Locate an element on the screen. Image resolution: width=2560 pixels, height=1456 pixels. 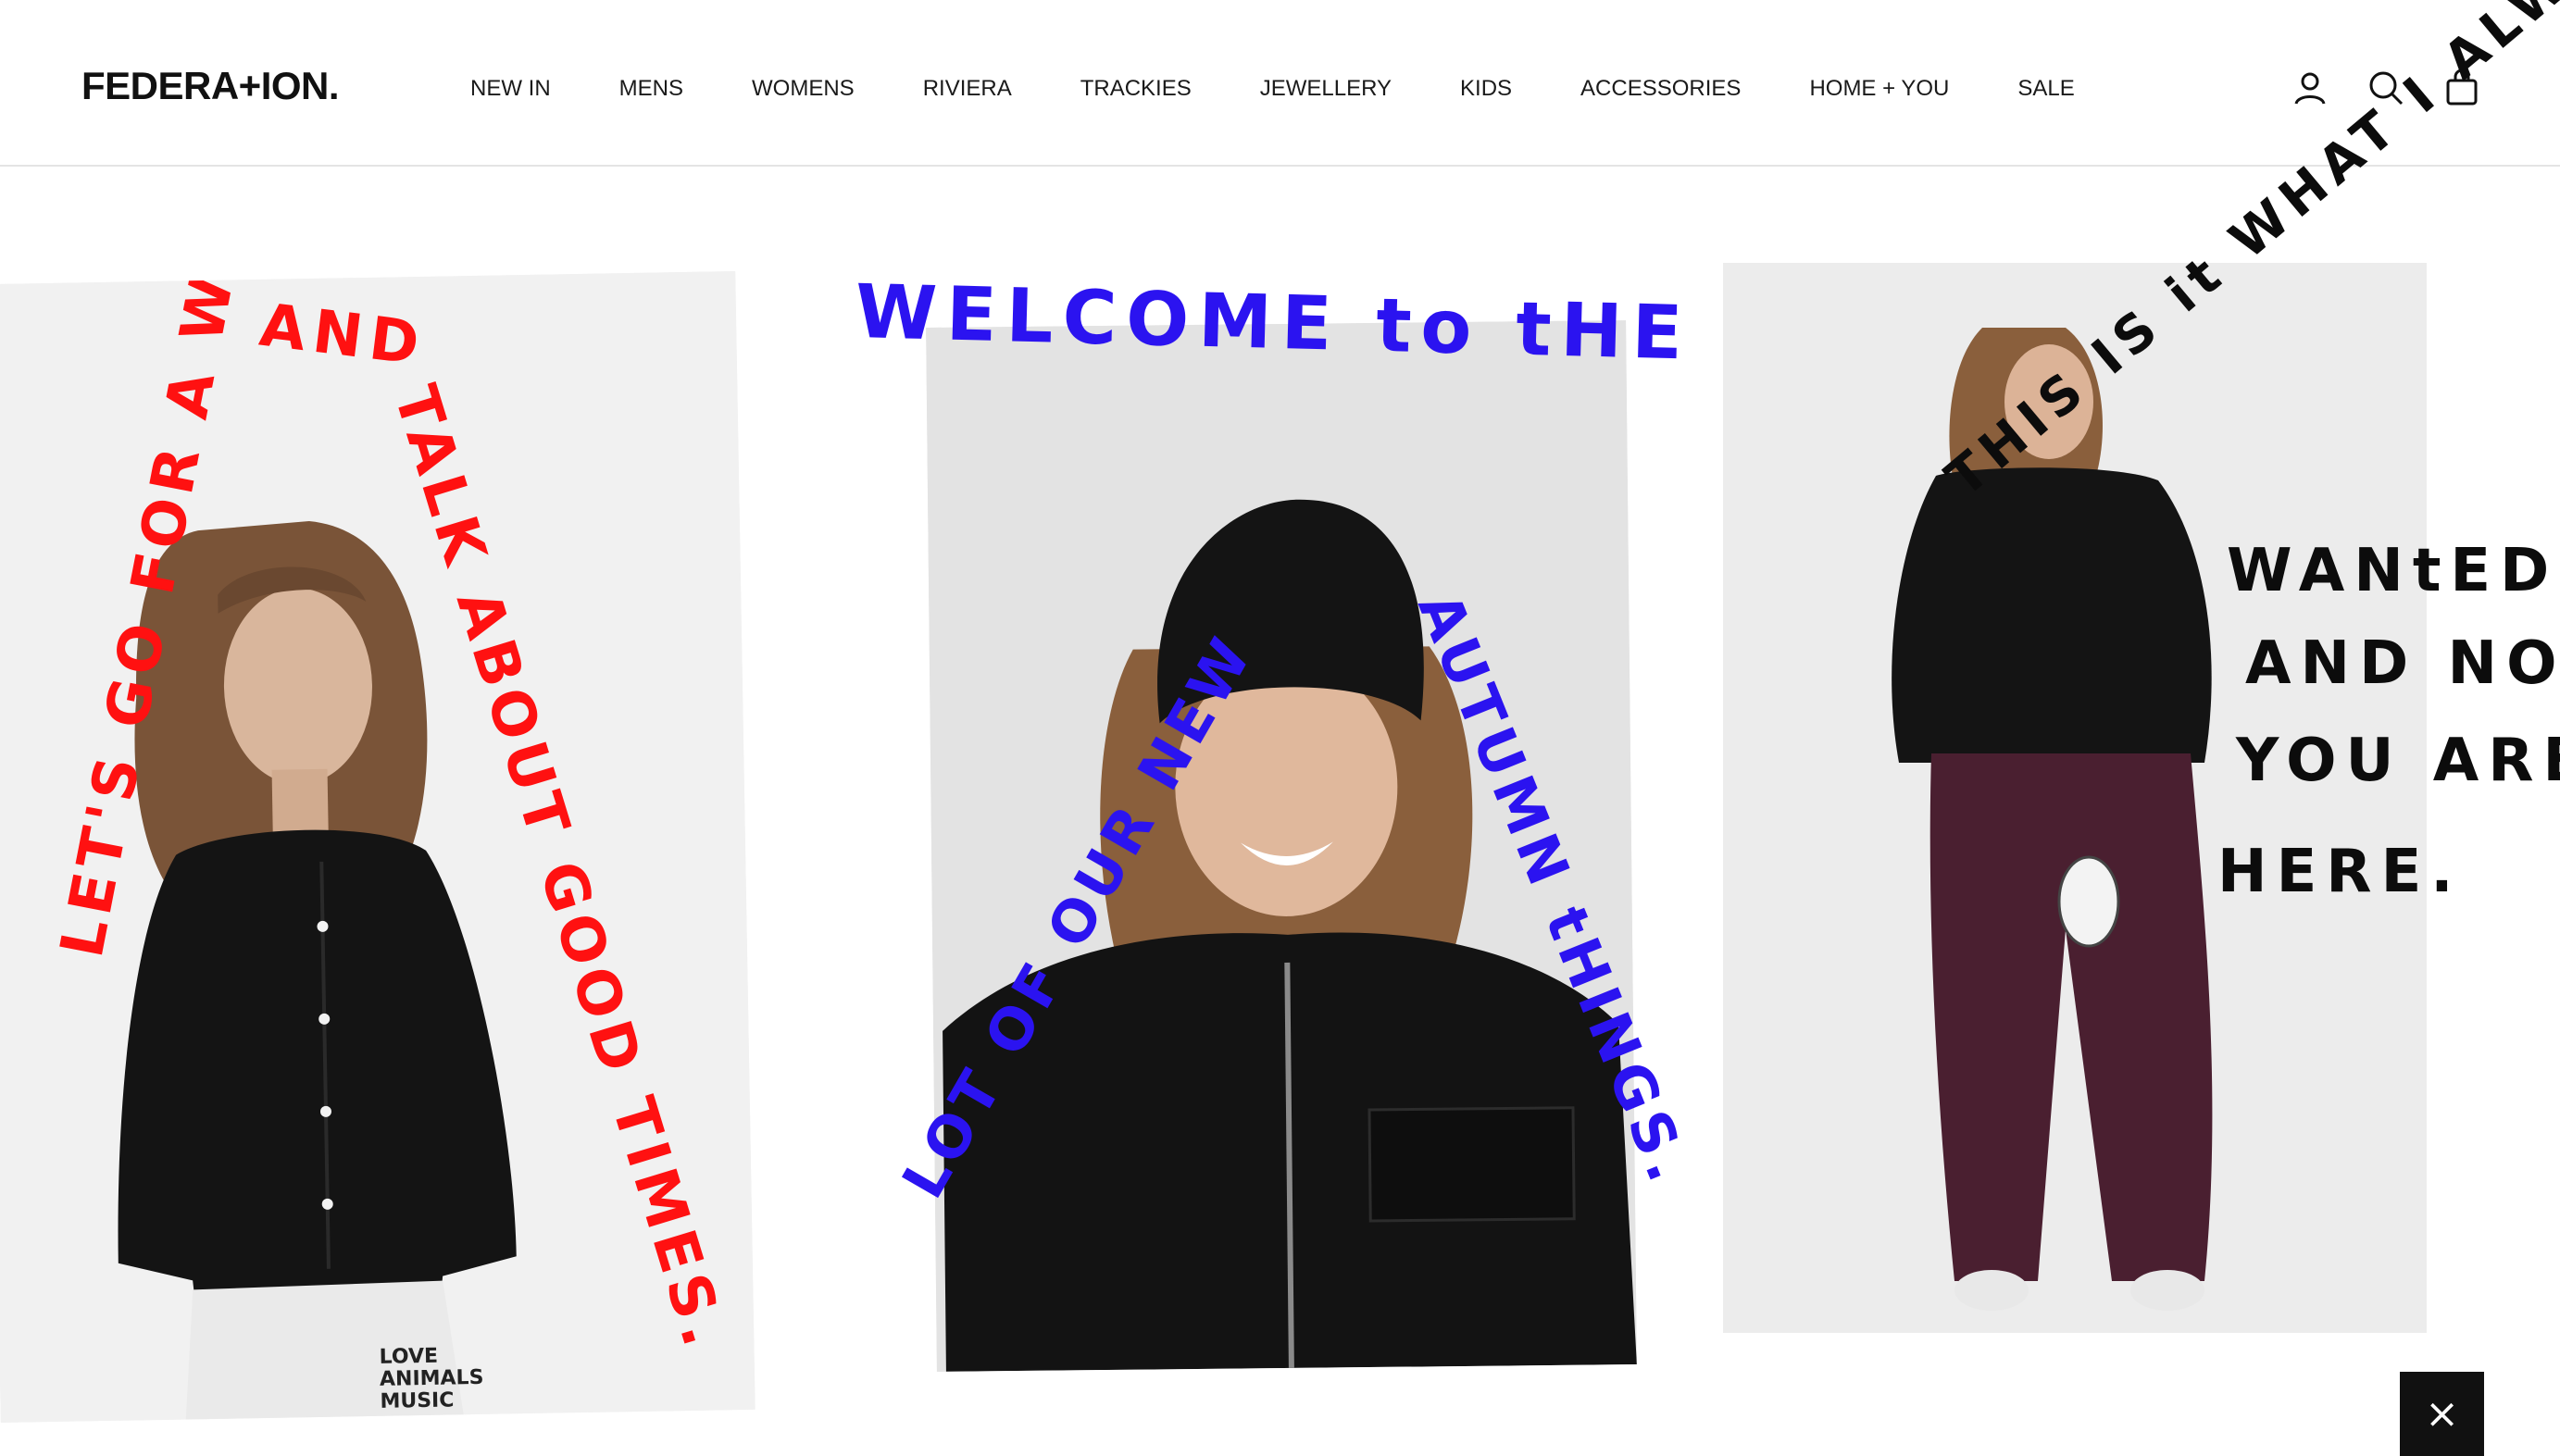
nav-item-womens: WOMENS is located at coordinates (803, 88).